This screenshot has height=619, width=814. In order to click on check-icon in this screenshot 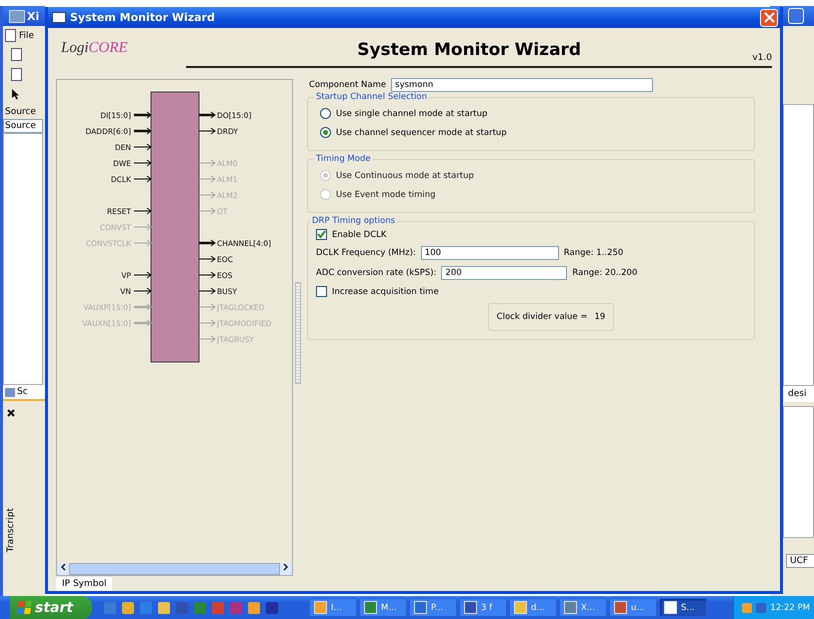, I will do `click(321, 234)`.